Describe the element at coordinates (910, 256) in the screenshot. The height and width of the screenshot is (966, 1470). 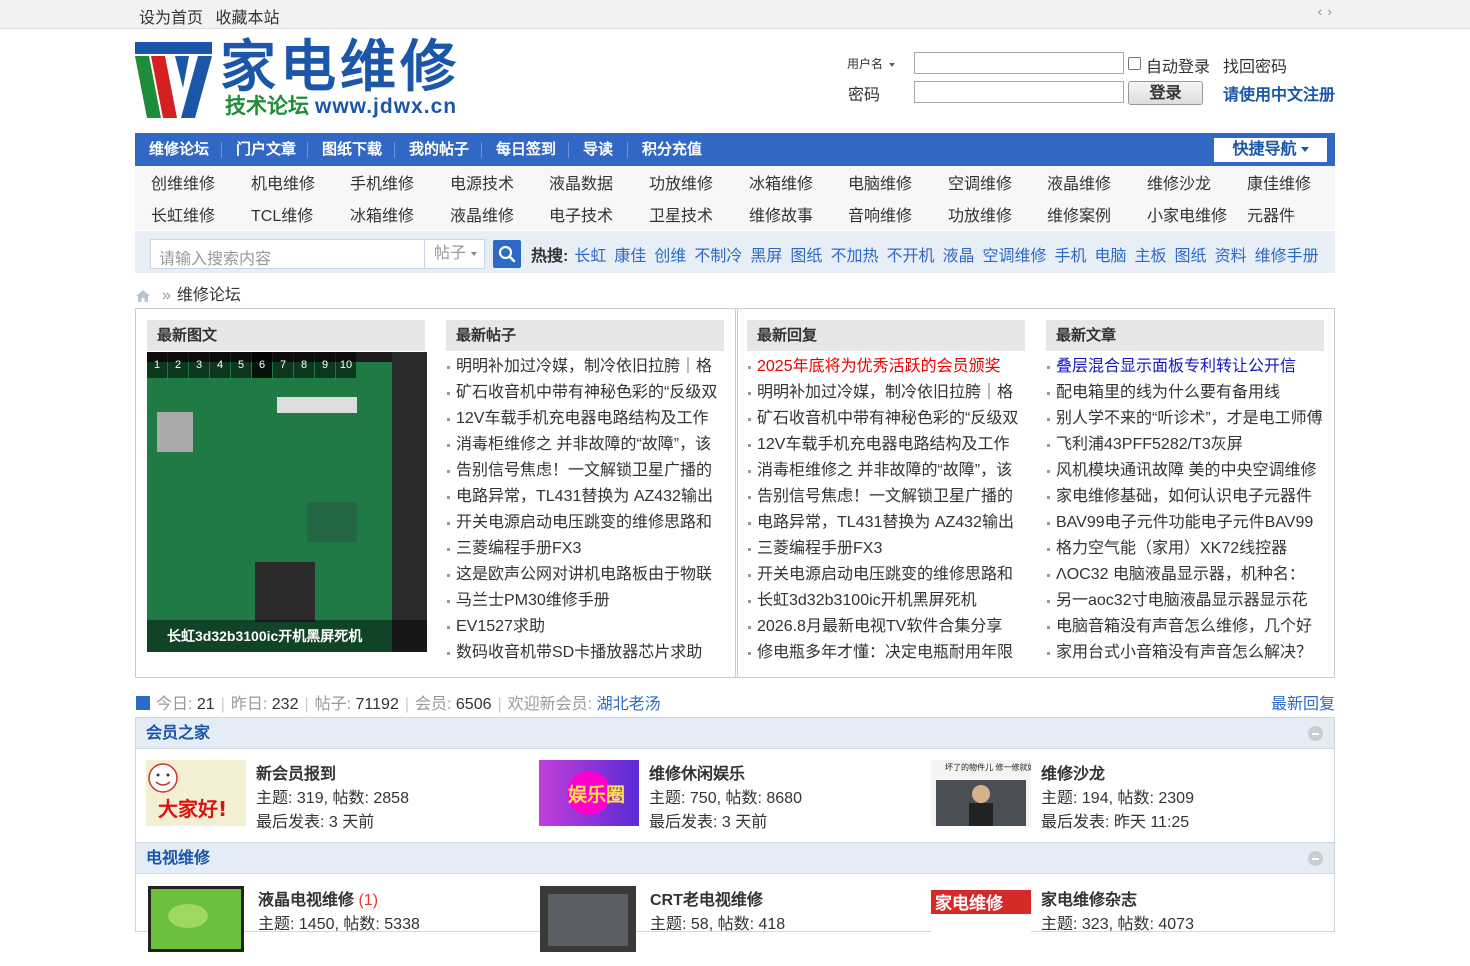
I see `hot-search-keyword: 不开机` at that location.